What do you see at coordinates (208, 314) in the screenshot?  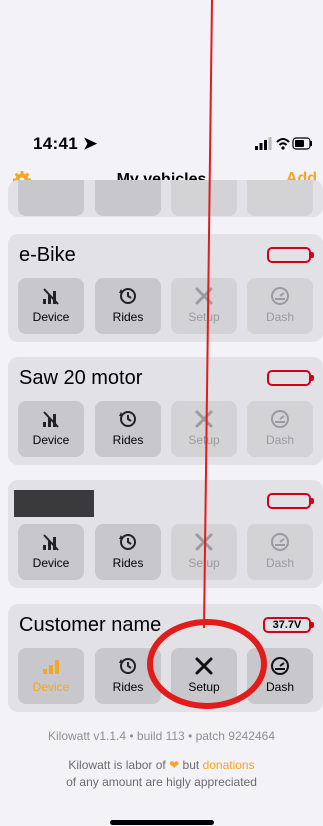 I see `annotation-line` at bounding box center [208, 314].